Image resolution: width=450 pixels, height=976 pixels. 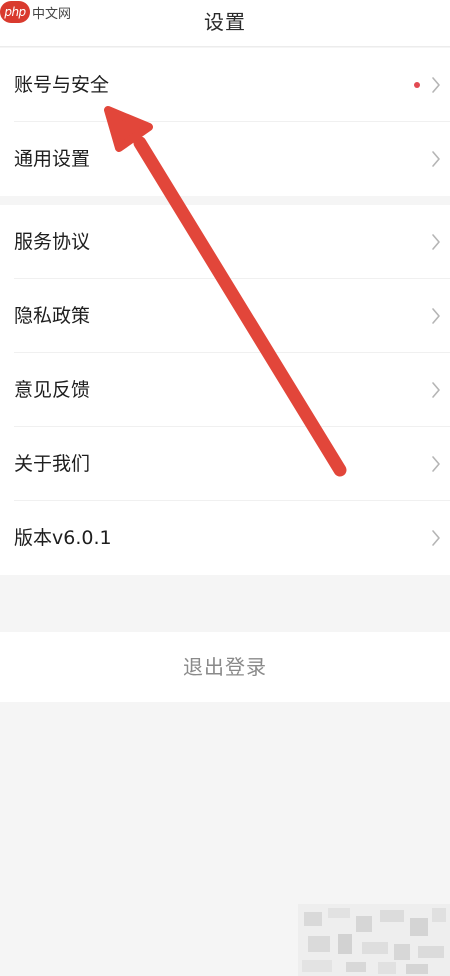 I want to click on page-title: 设置, so click(x=225, y=22).